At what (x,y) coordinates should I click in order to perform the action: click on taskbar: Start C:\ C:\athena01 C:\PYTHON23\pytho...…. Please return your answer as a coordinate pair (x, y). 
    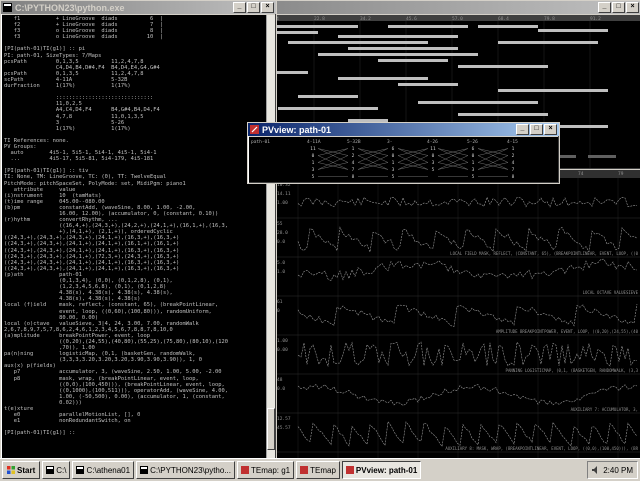
    Looking at the image, I should click on (320, 469).